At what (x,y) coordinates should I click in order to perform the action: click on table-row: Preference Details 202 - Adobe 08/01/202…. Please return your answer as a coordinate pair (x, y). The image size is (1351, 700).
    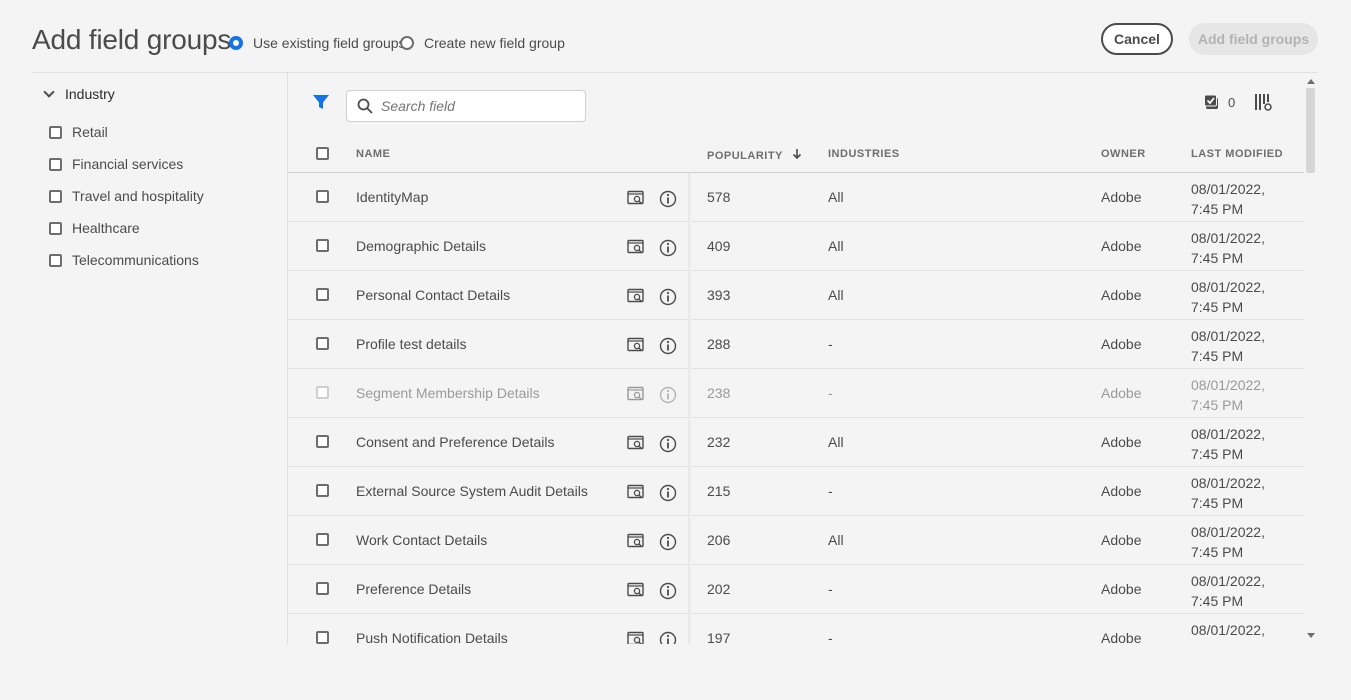
    Looking at the image, I should click on (796, 589).